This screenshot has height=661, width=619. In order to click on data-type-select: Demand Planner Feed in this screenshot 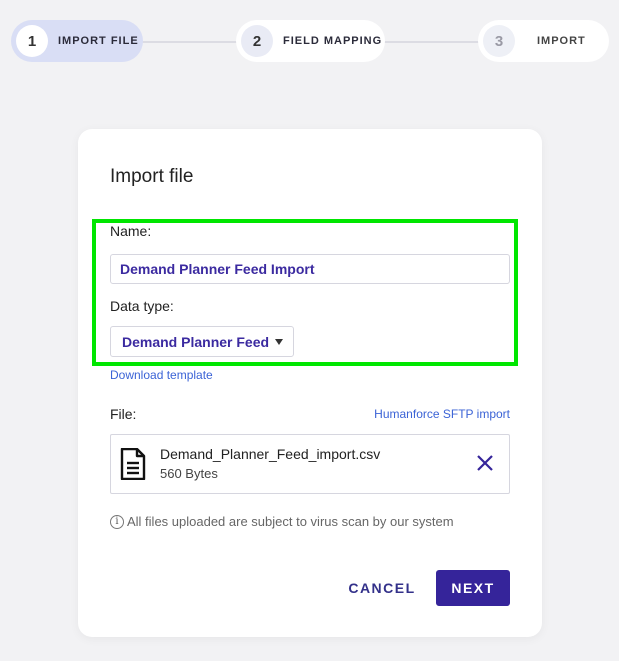, I will do `click(202, 341)`.